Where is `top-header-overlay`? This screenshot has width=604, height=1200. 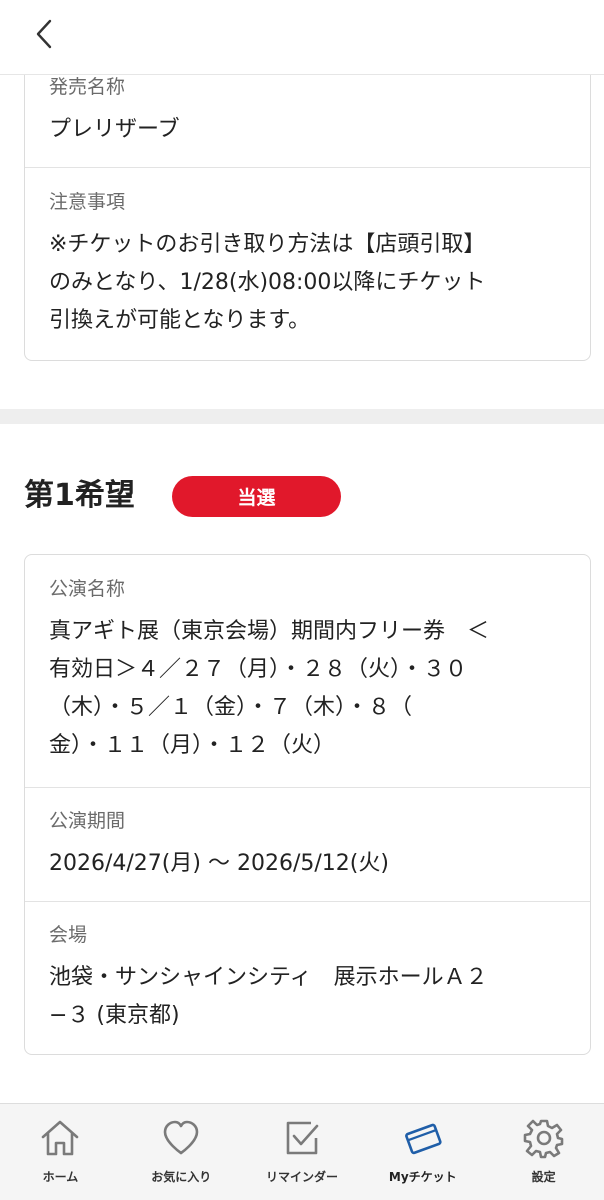
top-header-overlay is located at coordinates (302, 37).